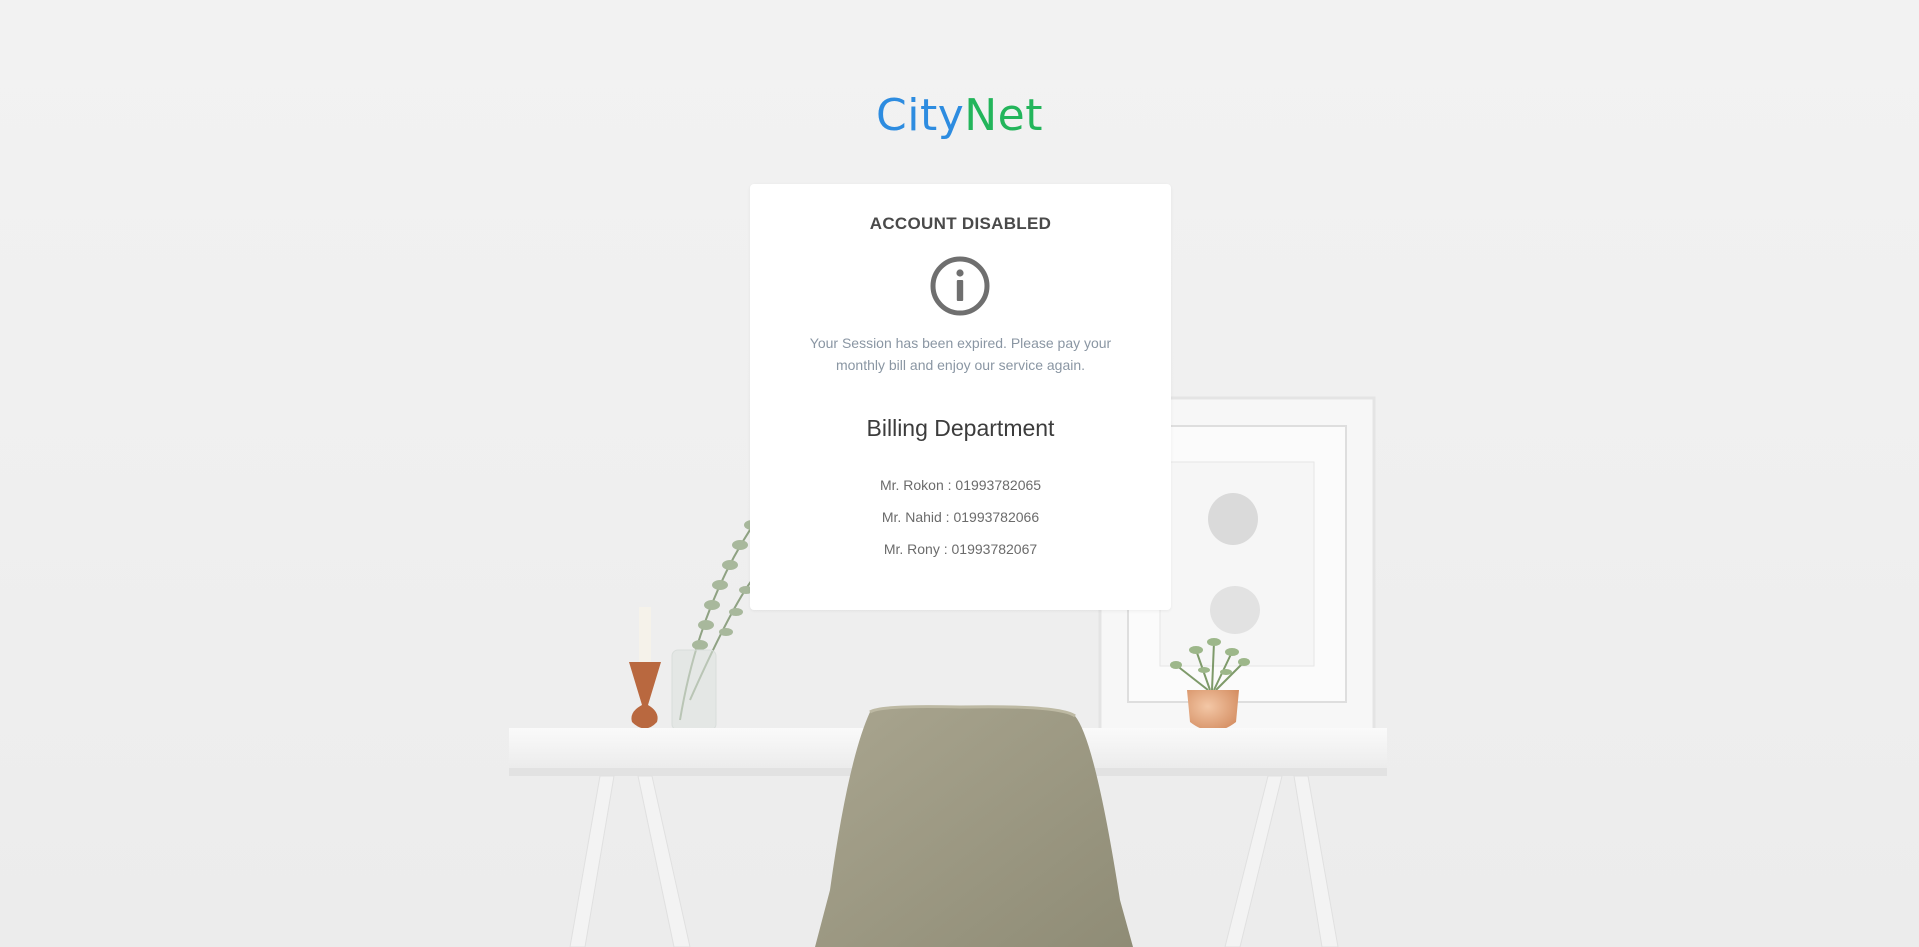 This screenshot has height=947, width=1919. What do you see at coordinates (960, 223) in the screenshot?
I see `card-title: ACCOUNT DISABLED` at bounding box center [960, 223].